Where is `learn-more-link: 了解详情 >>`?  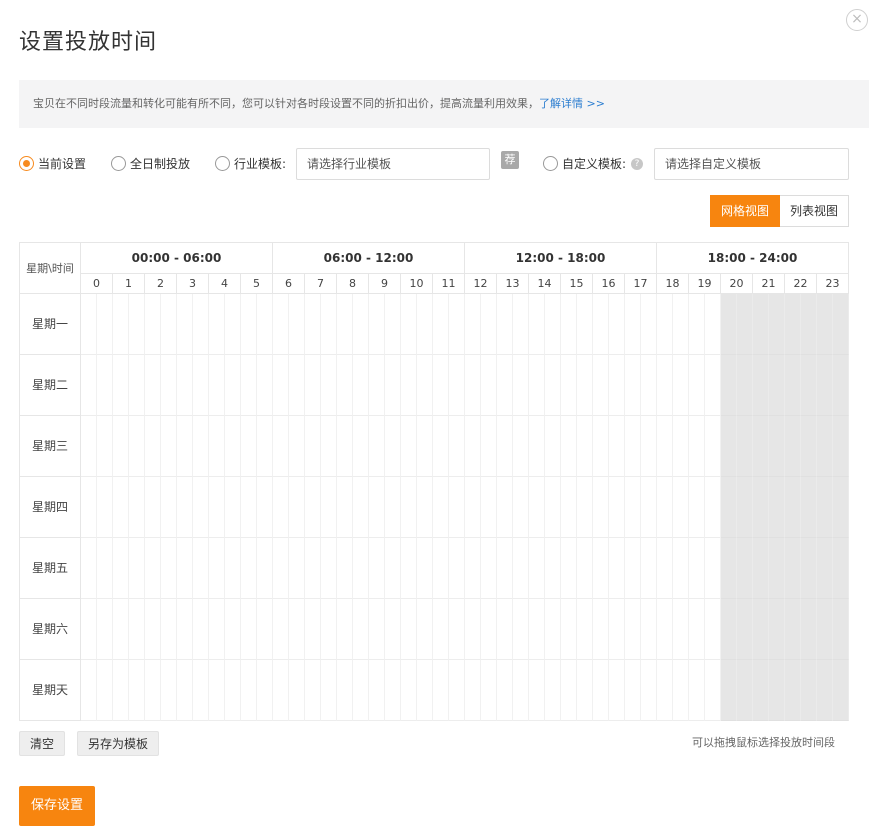 learn-more-link: 了解详情 >> is located at coordinates (572, 103).